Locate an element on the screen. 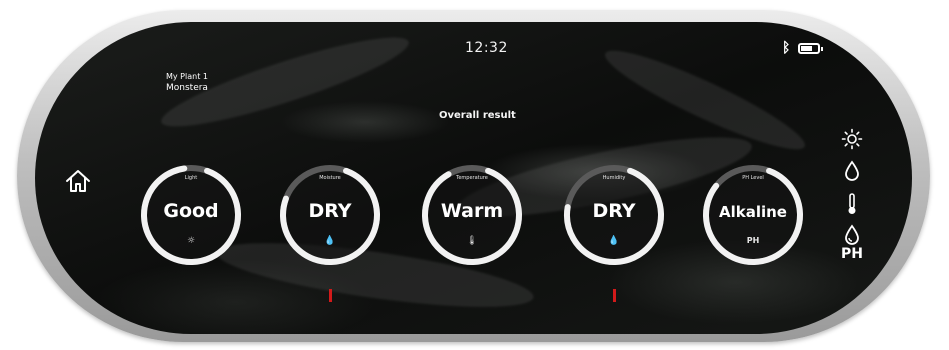 This screenshot has height=350, width=949. gauge-label: Moisture is located at coordinates (330, 178).